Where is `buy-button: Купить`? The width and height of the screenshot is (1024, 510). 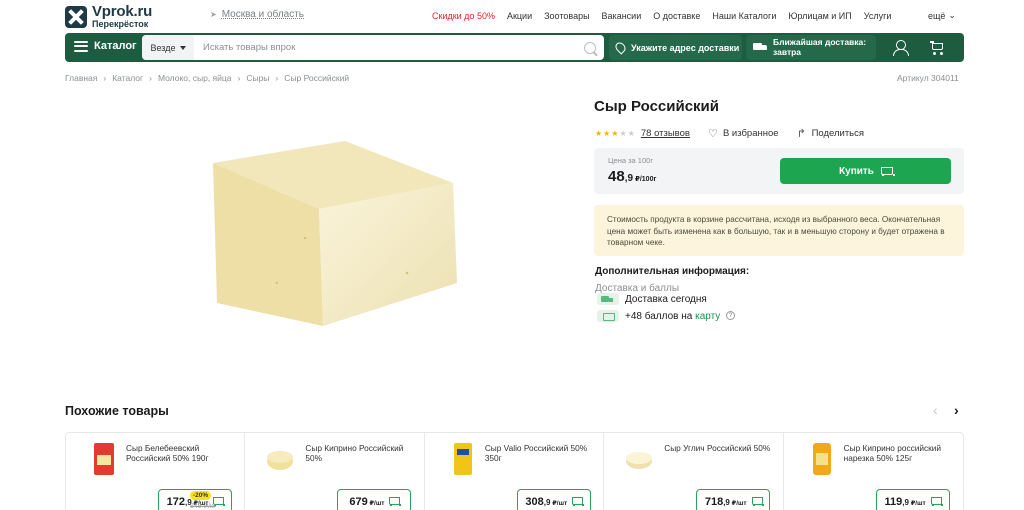 buy-button: Купить is located at coordinates (865, 171).